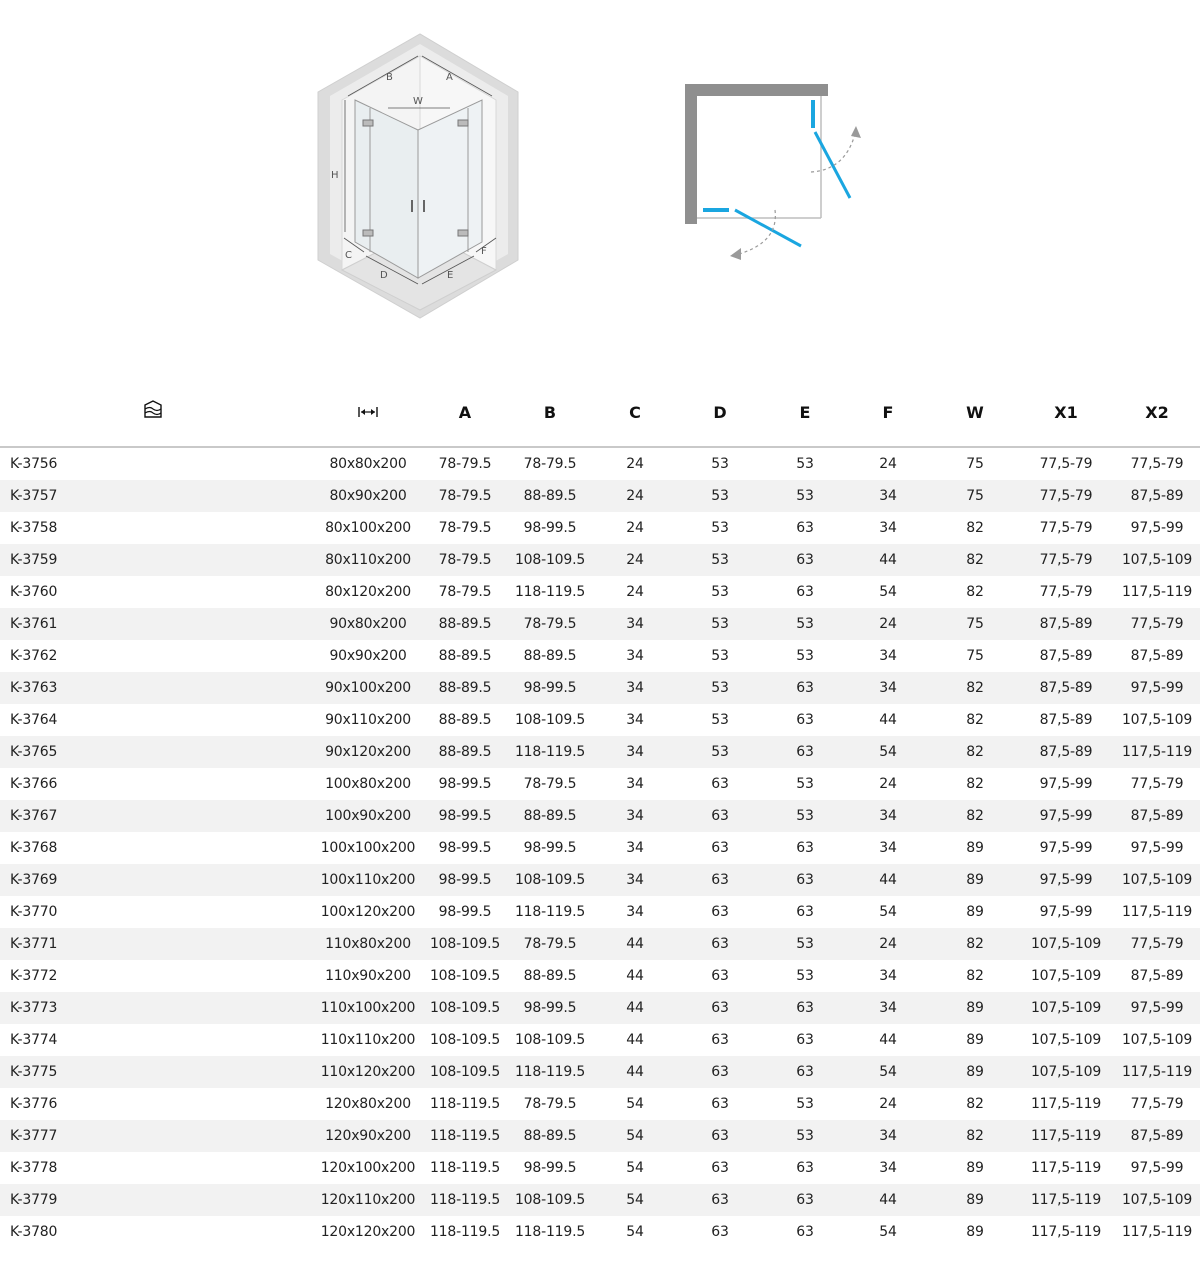 The image size is (1200, 1268). I want to click on cell-product-code: K-3778, so click(34, 1168).